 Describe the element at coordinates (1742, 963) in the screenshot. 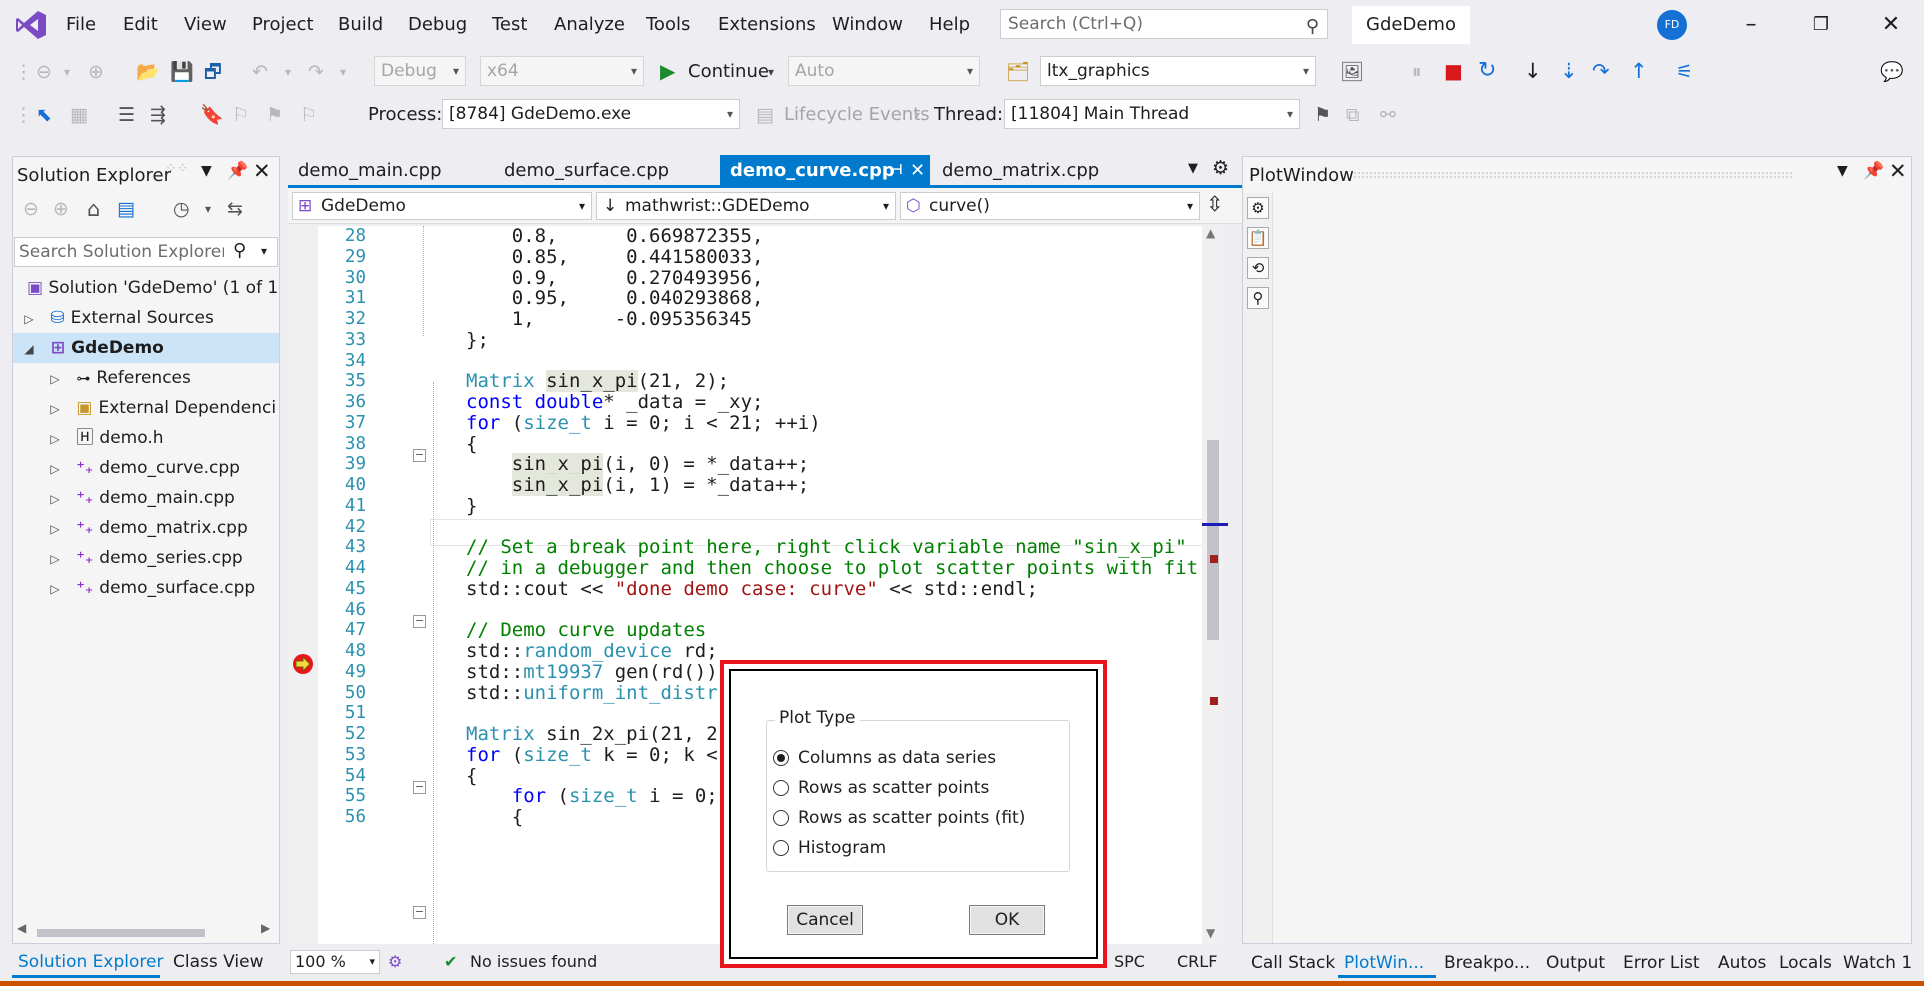

I see `tab-autos: Autos` at that location.